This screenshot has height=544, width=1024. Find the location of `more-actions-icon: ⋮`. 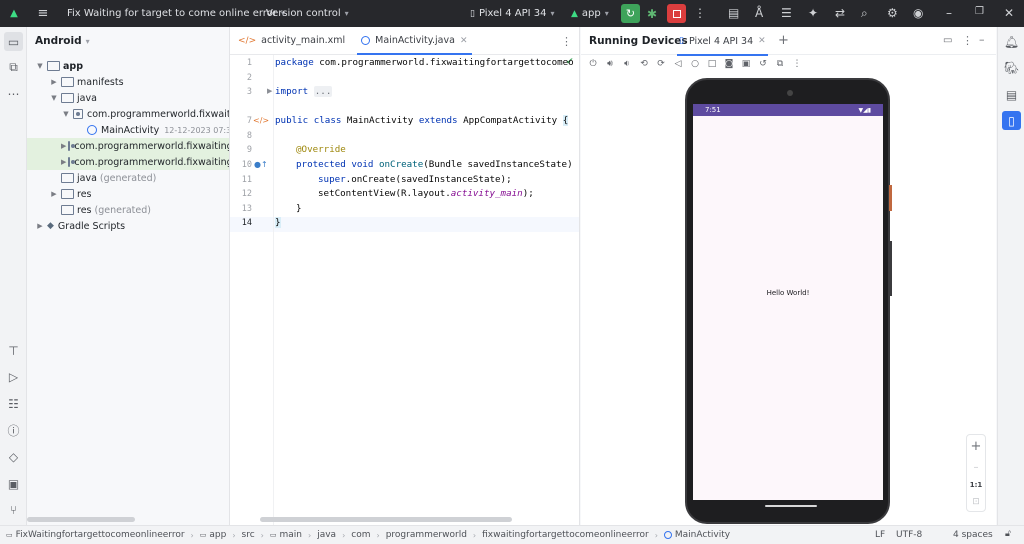

more-actions-icon: ⋮ is located at coordinates (700, 13).